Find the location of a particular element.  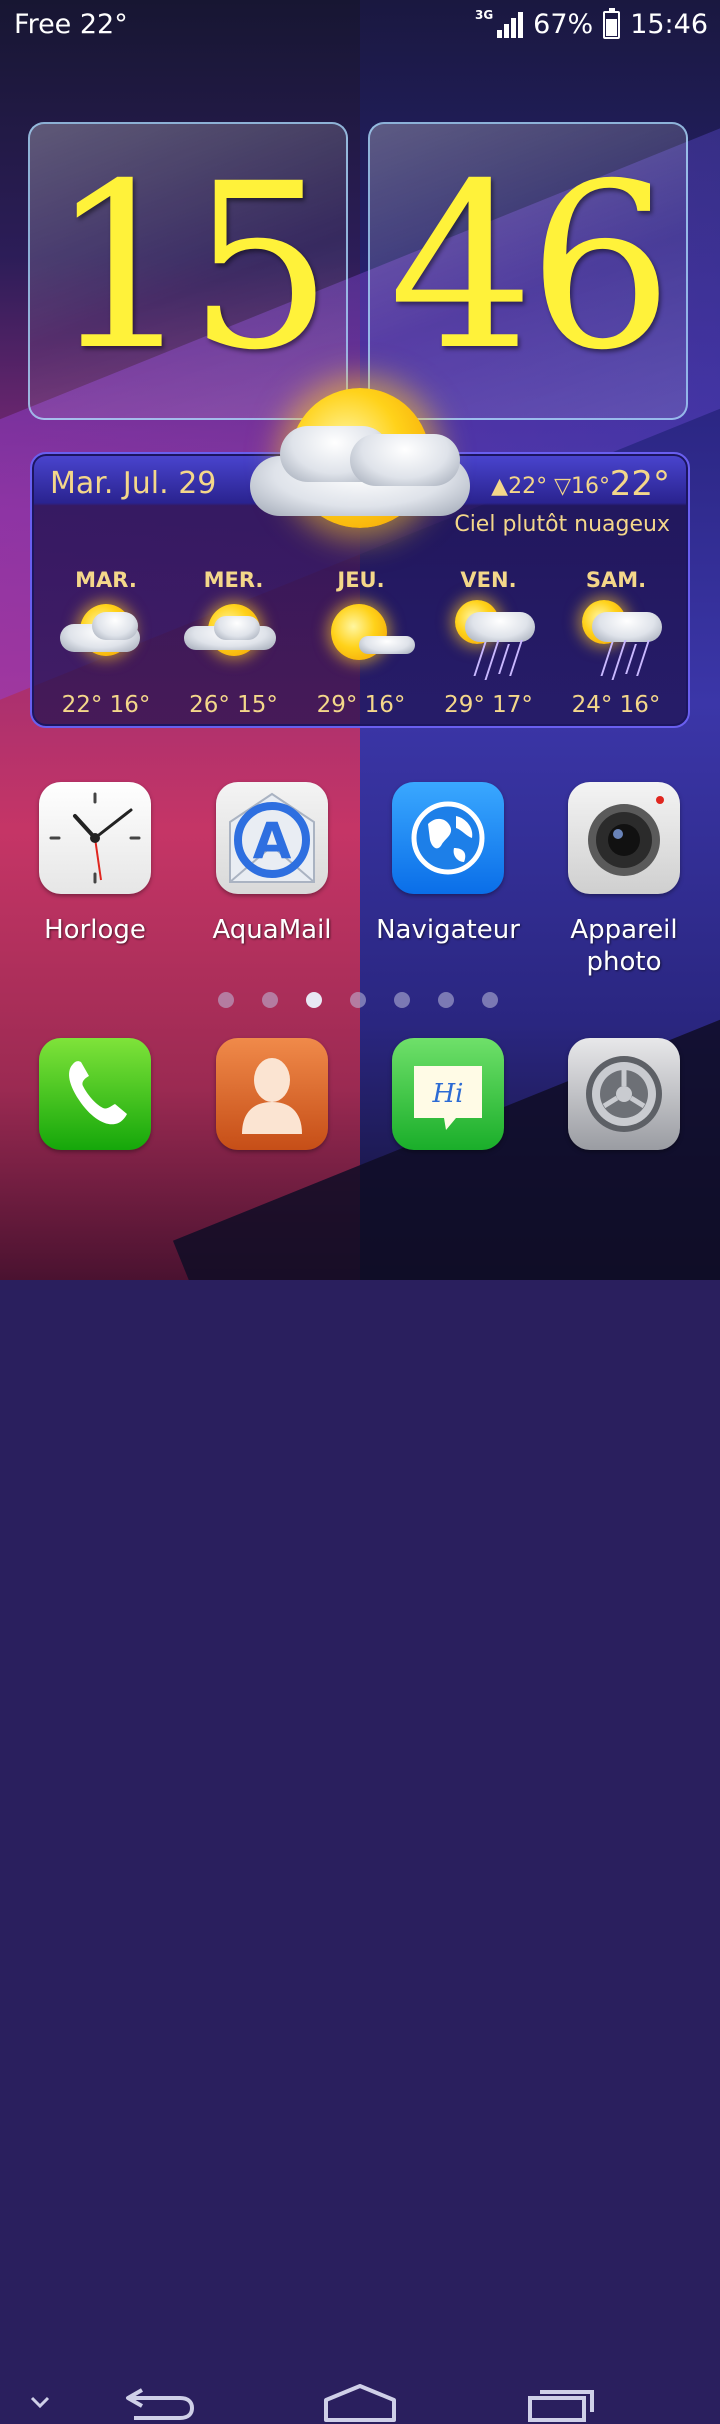

globe-icon is located at coordinates (448, 838).